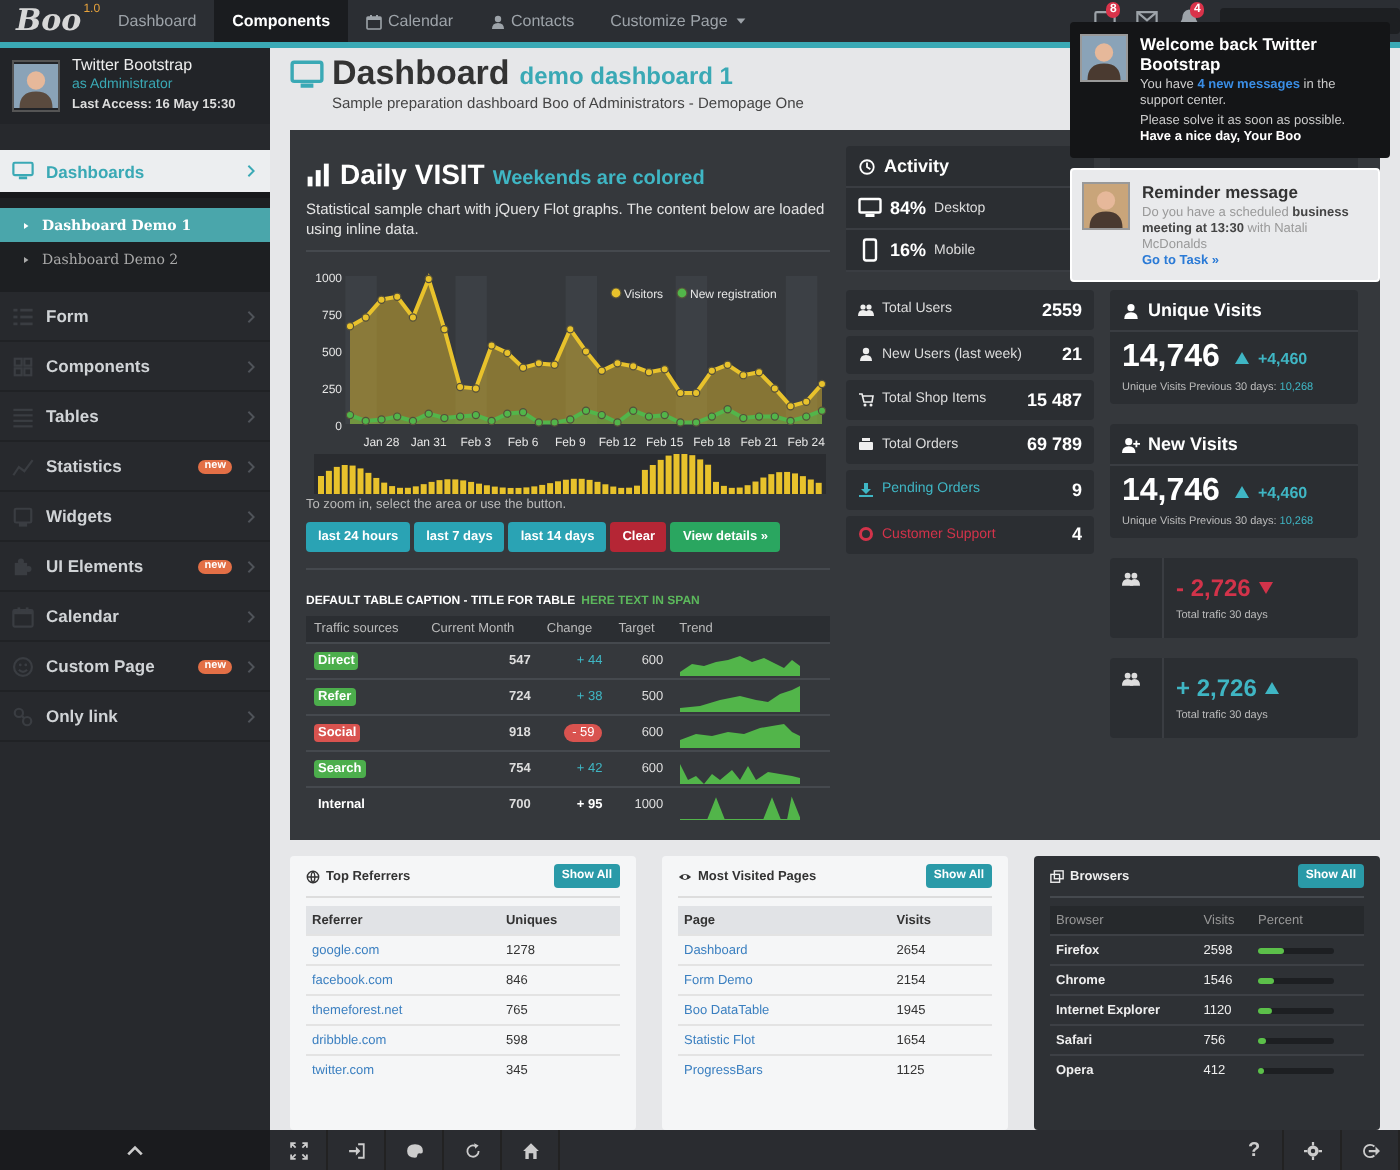 The height and width of the screenshot is (1170, 1400). Describe the element at coordinates (866, 309) in the screenshot. I see `users-icon` at that location.